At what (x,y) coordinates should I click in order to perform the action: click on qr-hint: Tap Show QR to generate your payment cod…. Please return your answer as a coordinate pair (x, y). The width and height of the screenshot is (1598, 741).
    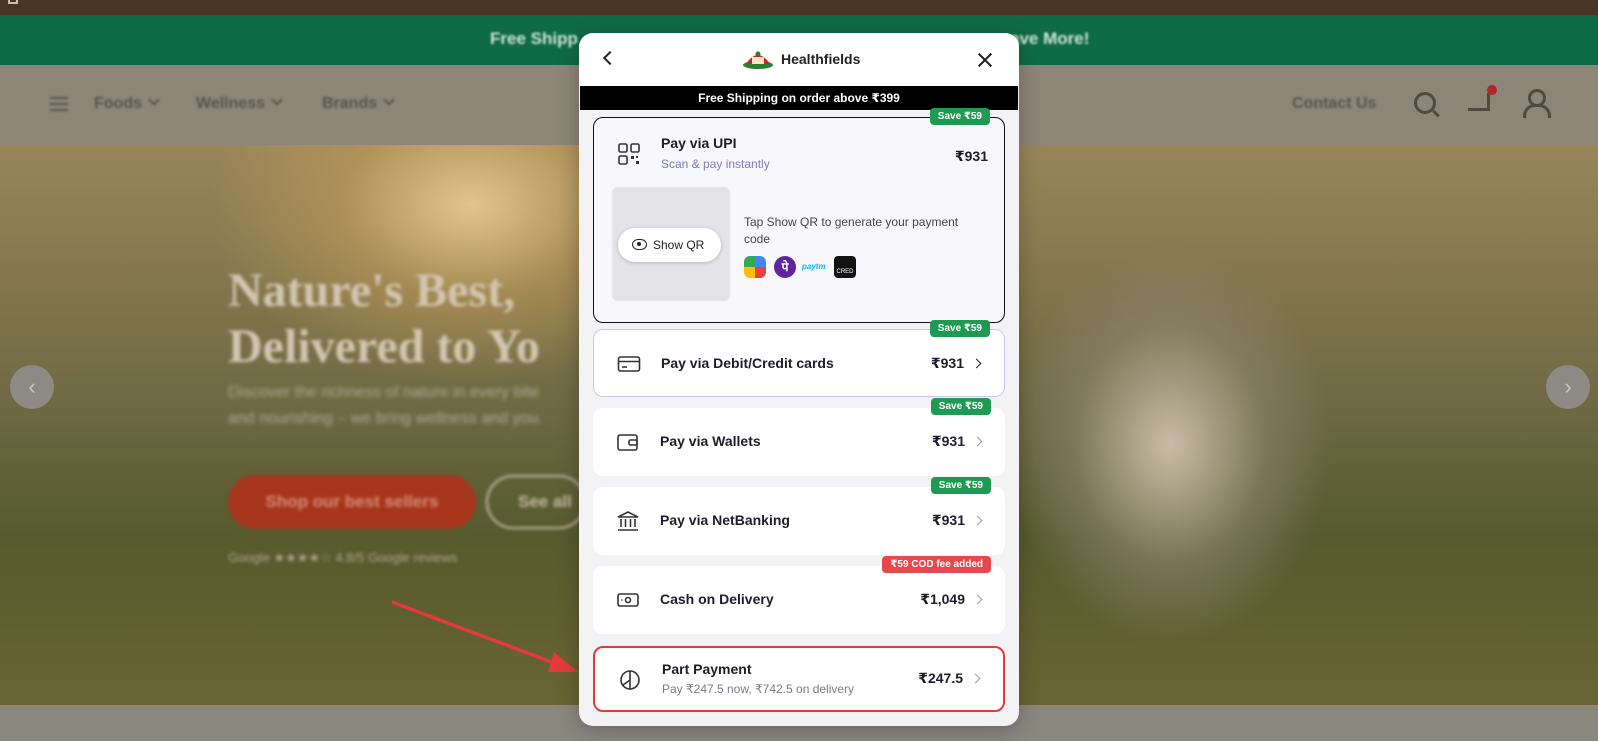
    Looking at the image, I should click on (851, 230).